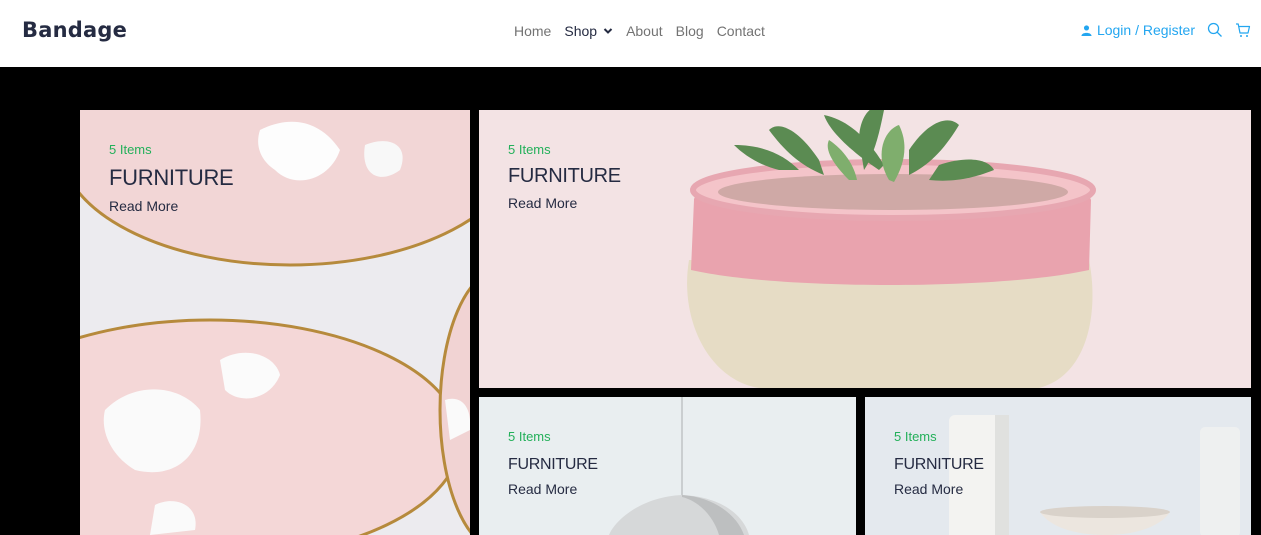 The width and height of the screenshot is (1261, 535). I want to click on nav-shop-label: Shop, so click(581, 31).